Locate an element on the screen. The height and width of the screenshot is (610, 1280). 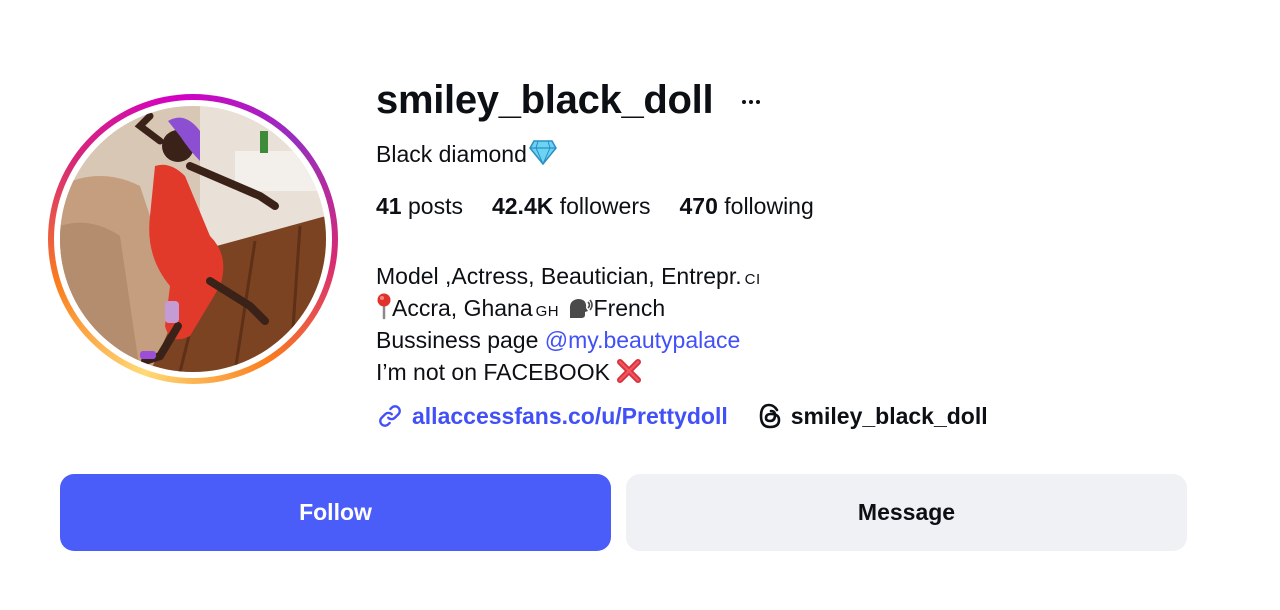
external-link: allaccessfans.co/u/Prettydoll is located at coordinates (552, 416).